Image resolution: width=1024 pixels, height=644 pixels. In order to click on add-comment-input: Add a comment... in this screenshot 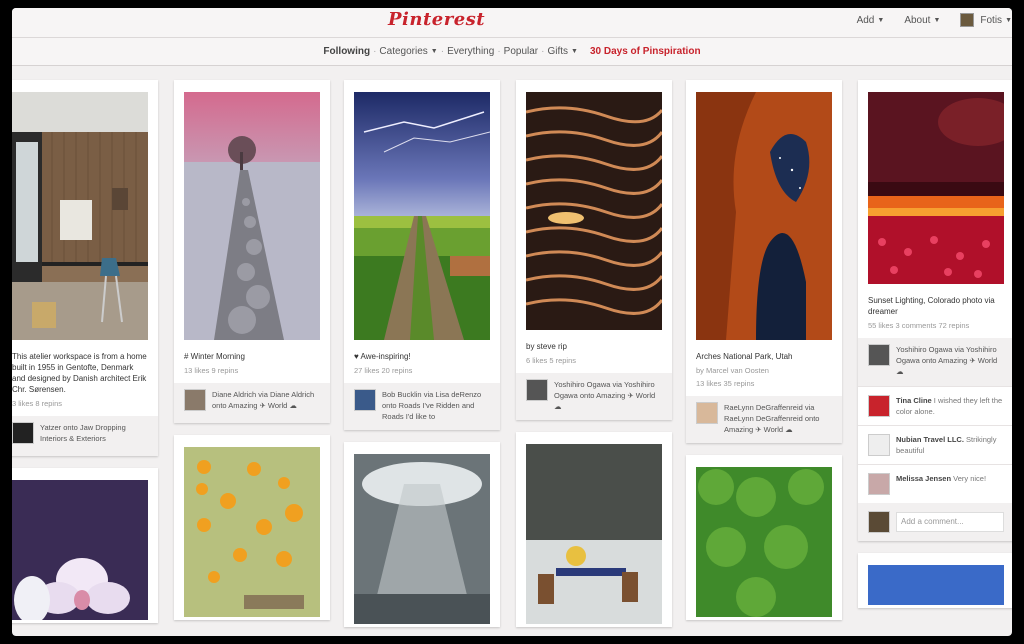, I will do `click(950, 522)`.